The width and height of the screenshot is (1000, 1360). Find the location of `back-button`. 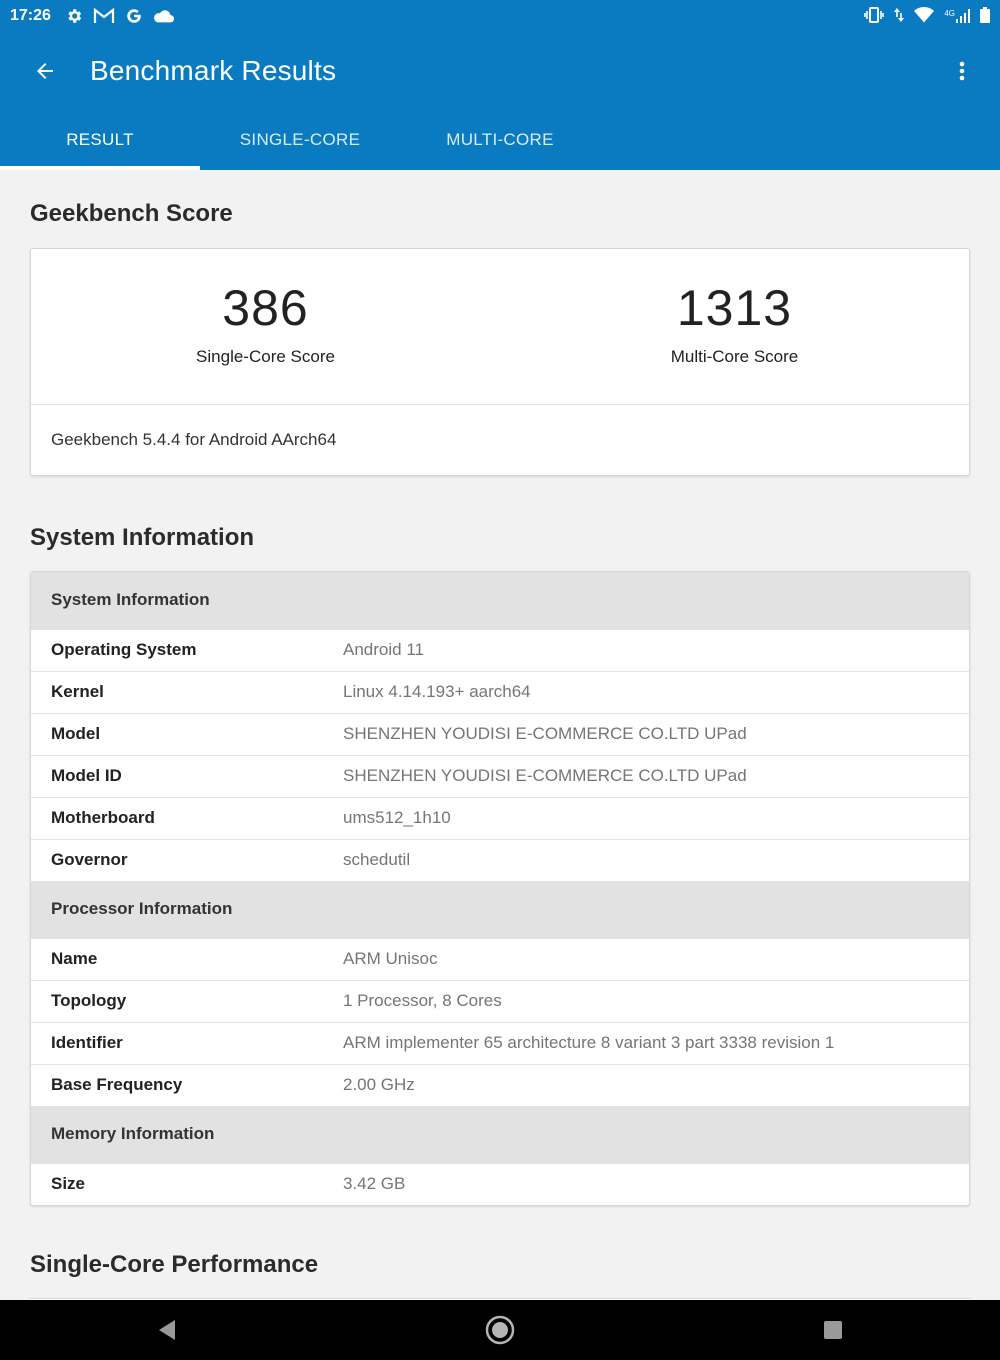

back-button is located at coordinates (45, 71).